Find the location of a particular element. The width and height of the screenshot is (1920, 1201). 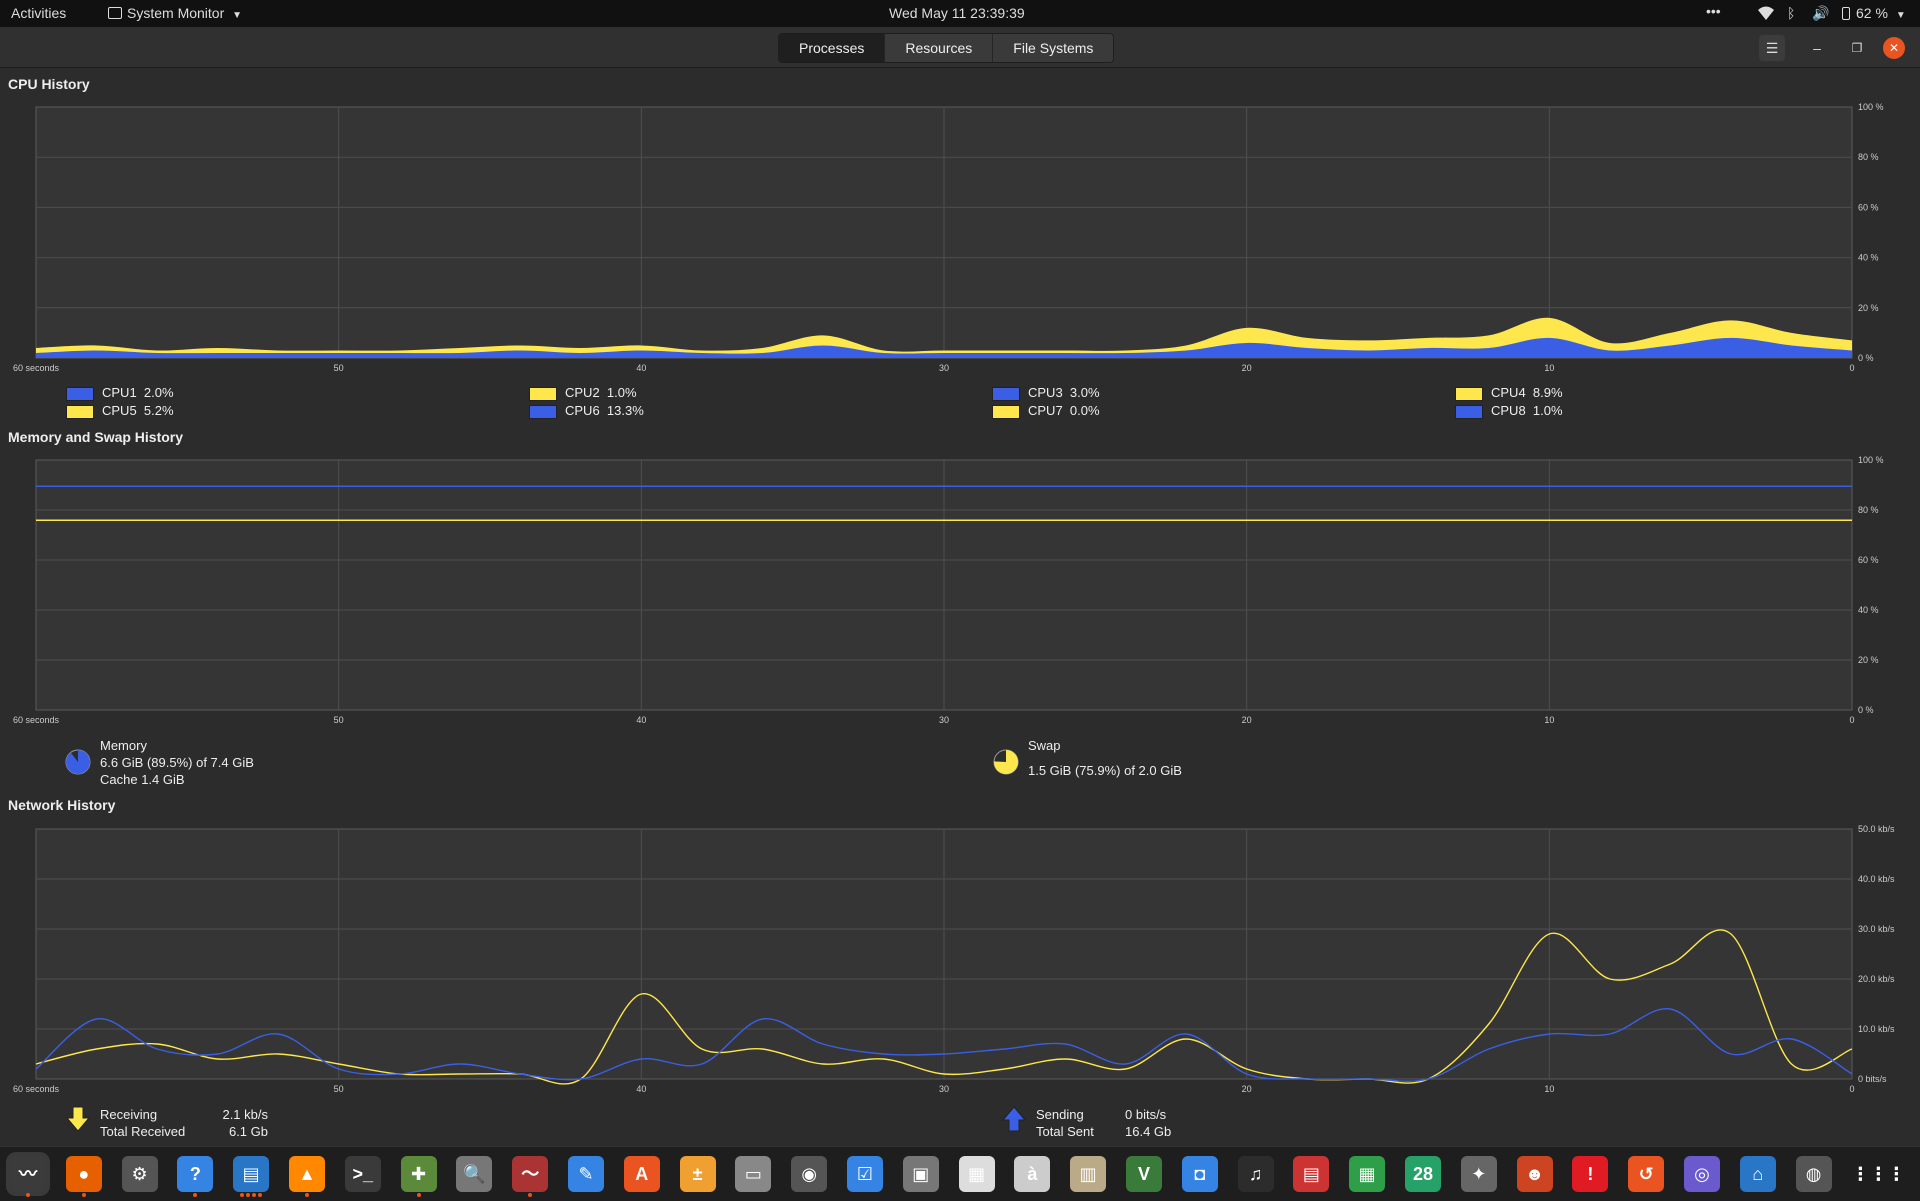

error-report-icon: ! is located at coordinates (1590, 1174).